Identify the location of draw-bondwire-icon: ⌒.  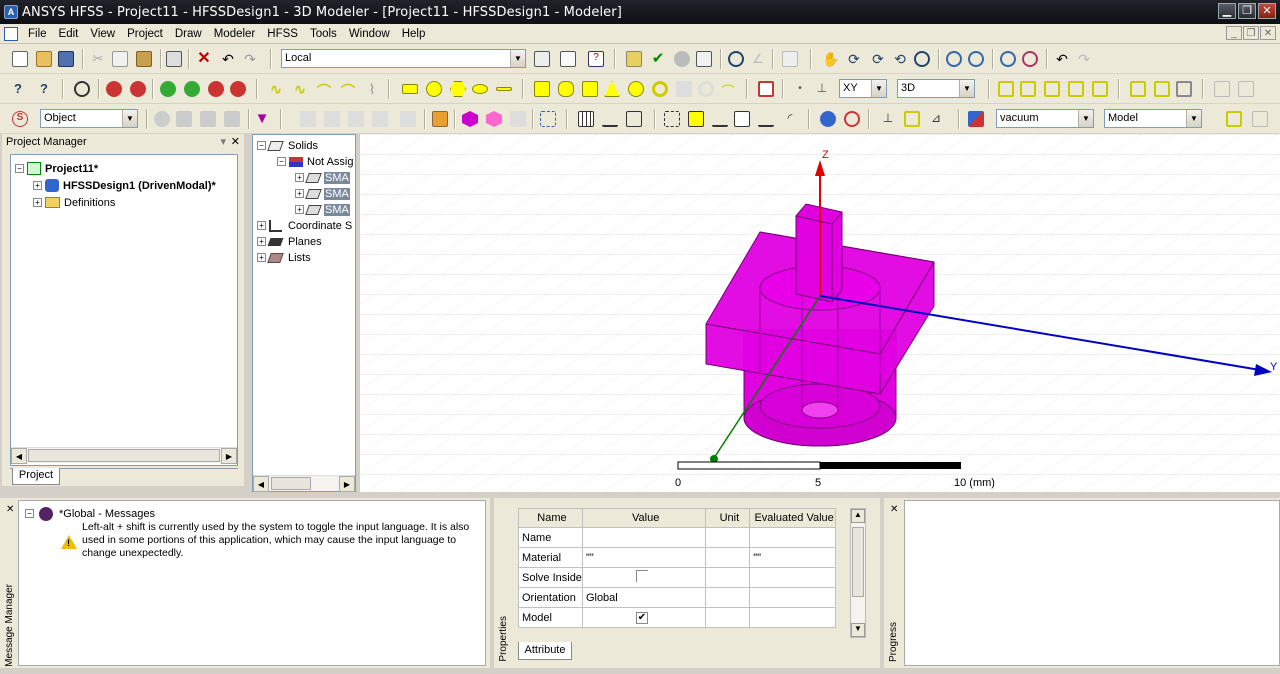
(728, 90).